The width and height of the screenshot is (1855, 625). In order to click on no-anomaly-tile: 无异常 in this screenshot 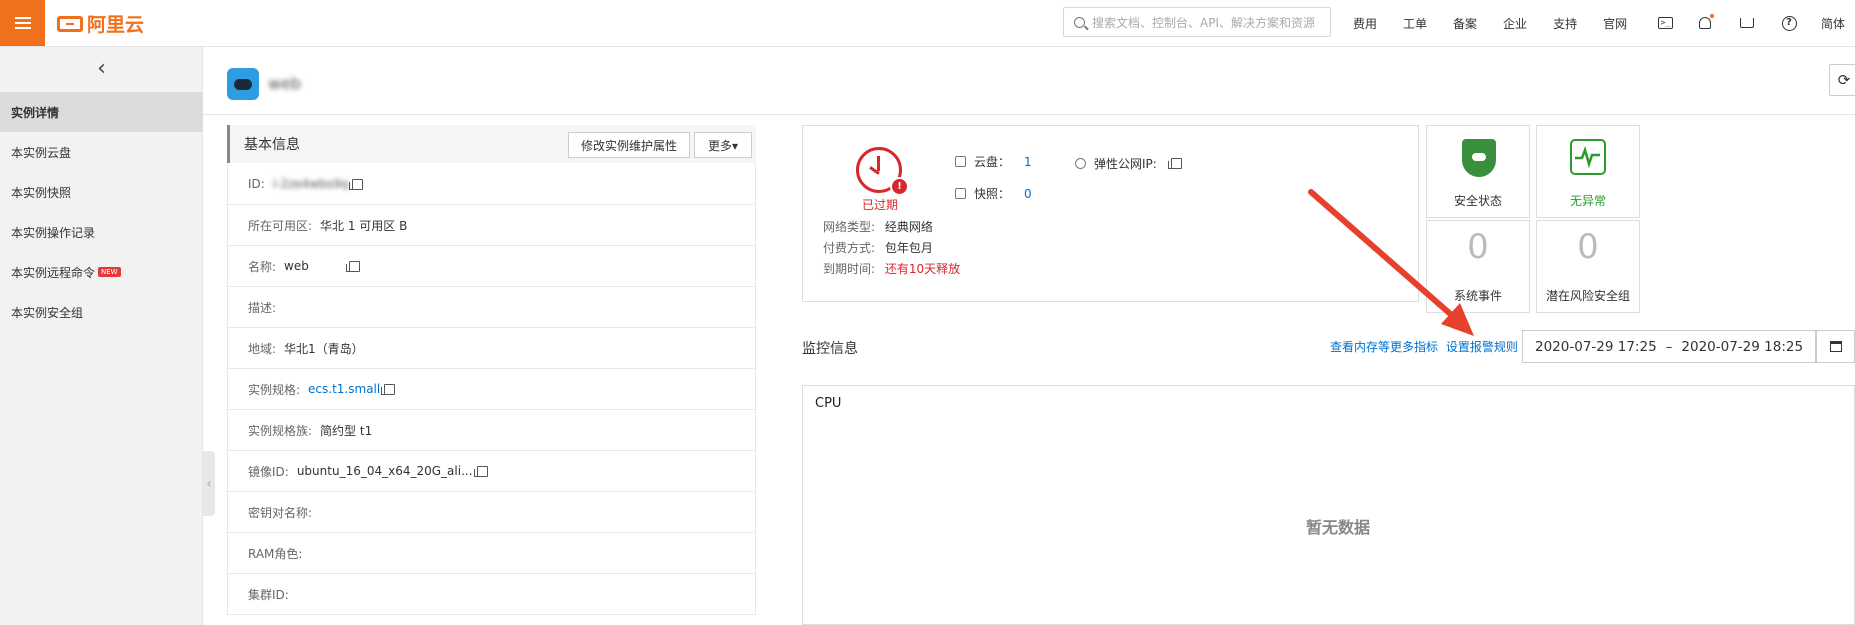, I will do `click(1588, 171)`.